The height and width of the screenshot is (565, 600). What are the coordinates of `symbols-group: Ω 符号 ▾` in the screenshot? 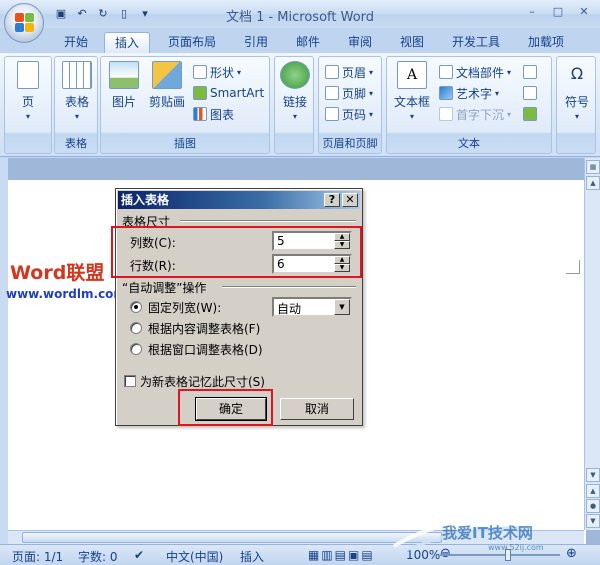 It's located at (576, 105).